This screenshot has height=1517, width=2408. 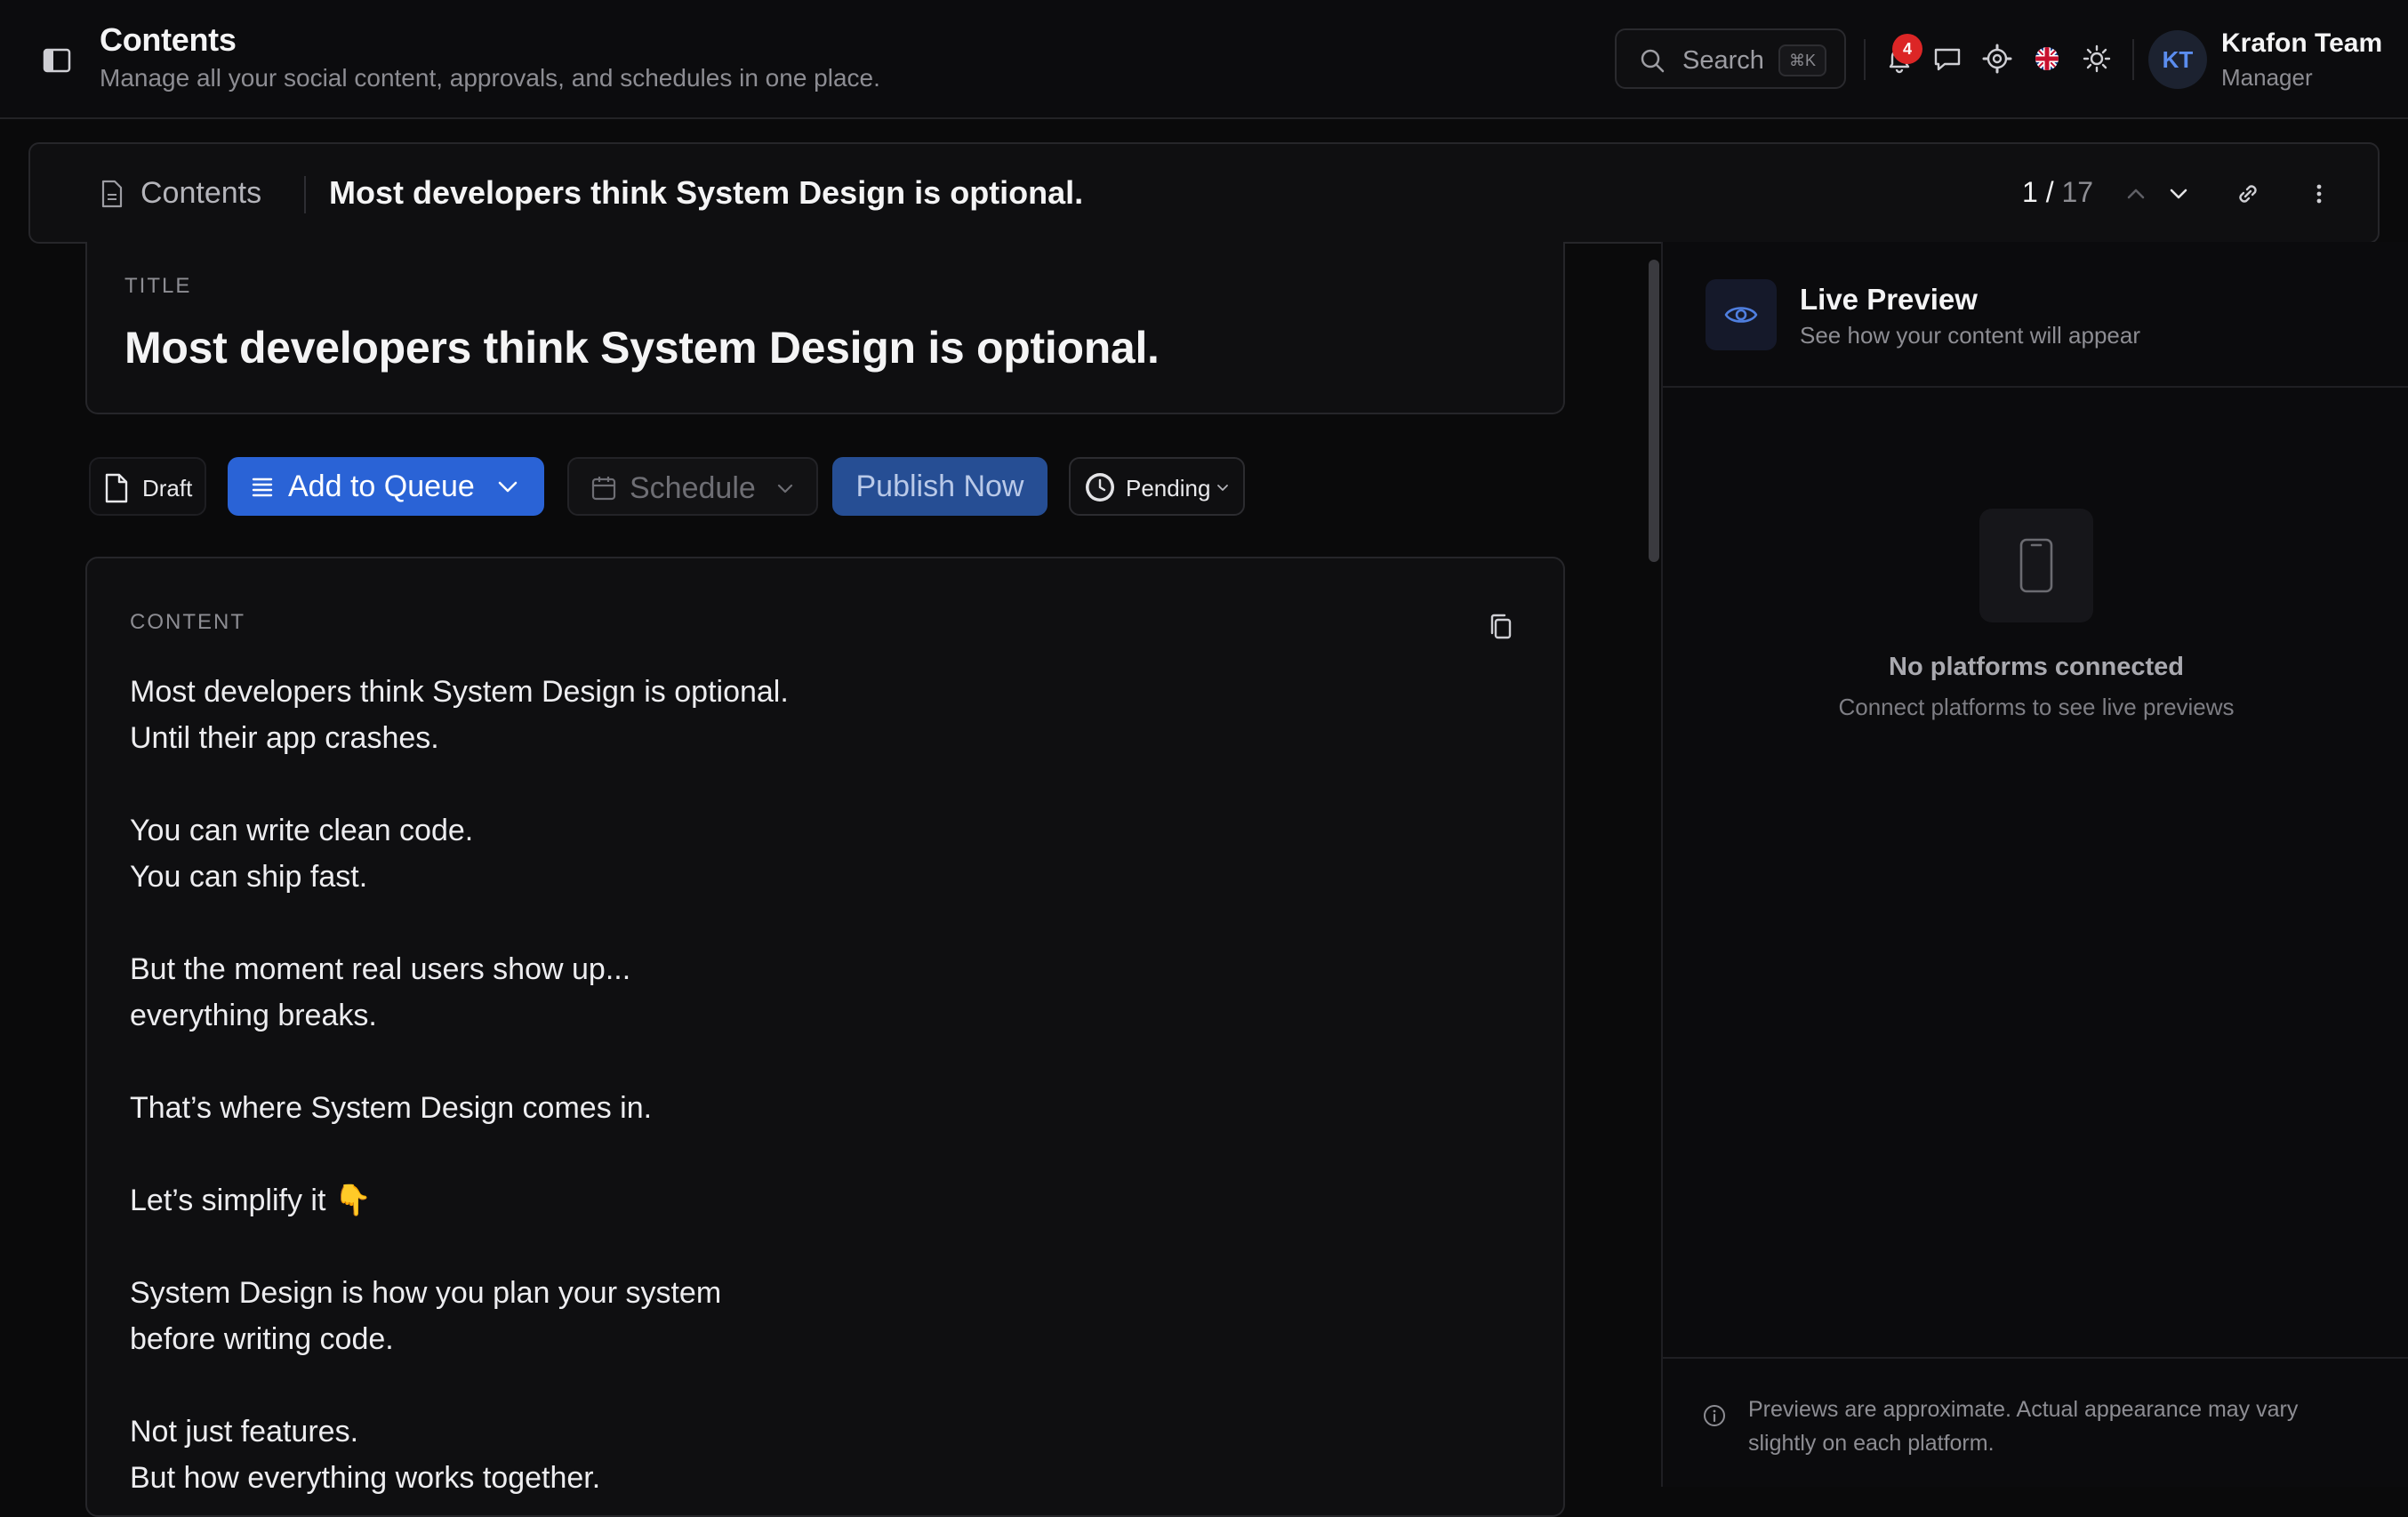 I want to click on notification-badge: 4, so click(x=1907, y=49).